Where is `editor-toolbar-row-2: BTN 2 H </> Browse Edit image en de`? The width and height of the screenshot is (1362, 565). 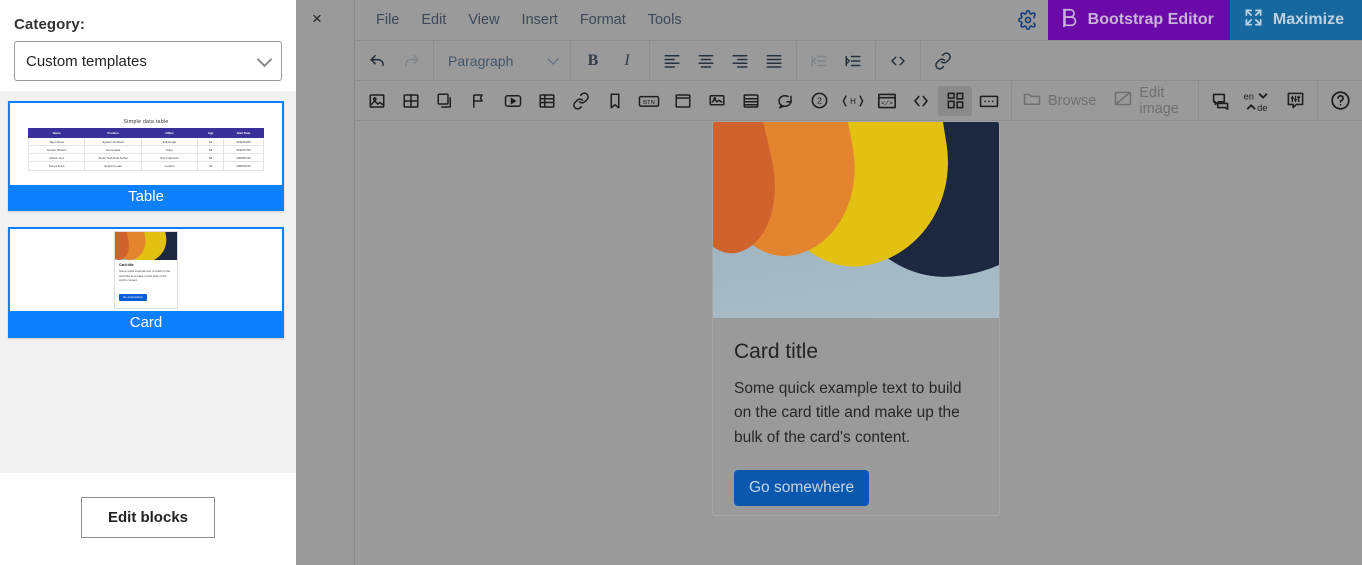
editor-toolbar-row-2: BTN 2 H </> Browse Edit image en de is located at coordinates (858, 100).